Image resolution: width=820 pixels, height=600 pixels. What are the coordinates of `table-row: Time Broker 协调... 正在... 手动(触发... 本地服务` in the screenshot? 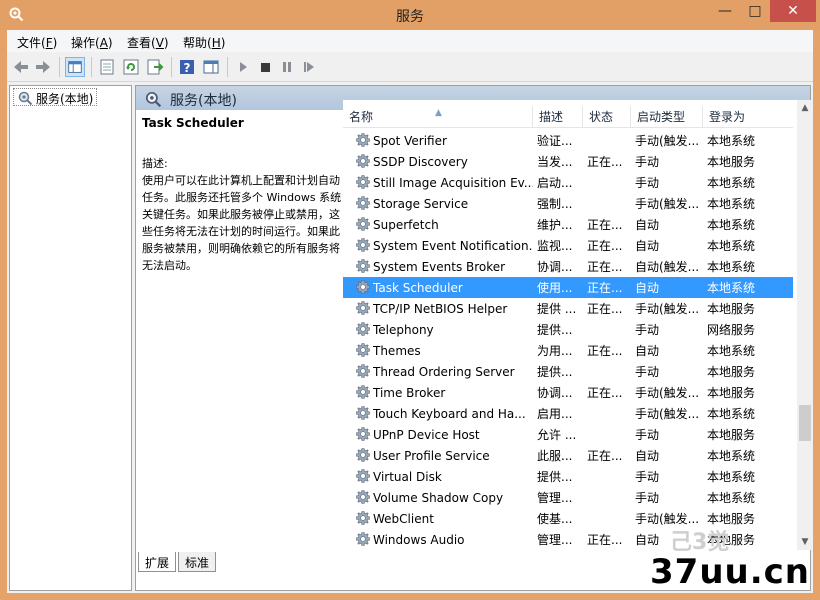 It's located at (568, 392).